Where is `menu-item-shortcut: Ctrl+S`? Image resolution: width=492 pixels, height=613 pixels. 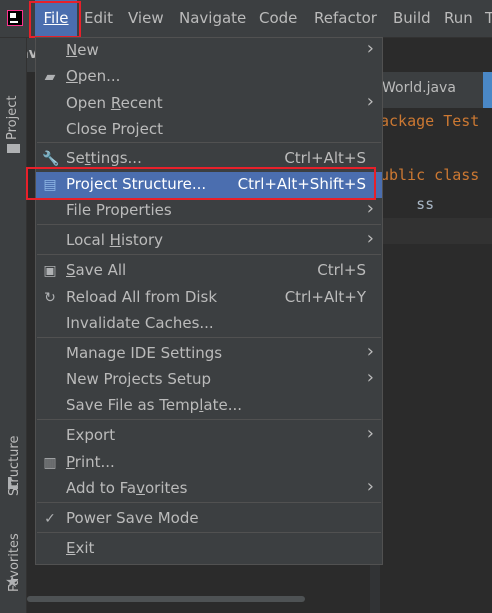
menu-item-shortcut: Ctrl+S is located at coordinates (341, 270).